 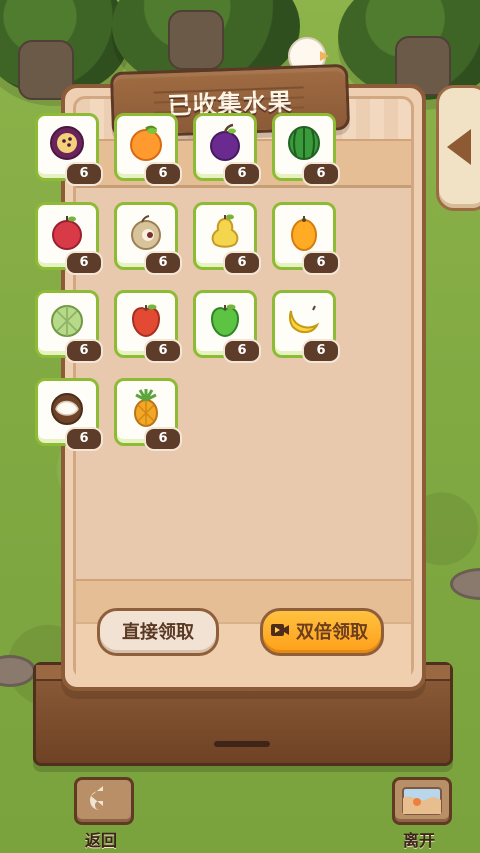 I want to click on orange-icon, so click(x=146, y=143).